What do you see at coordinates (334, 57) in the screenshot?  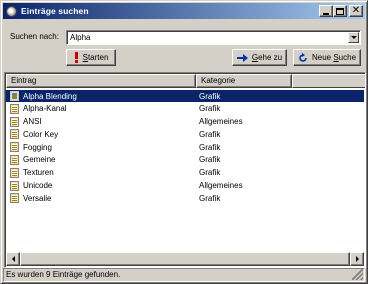 I see `new-search-button-label: Neue Suche` at bounding box center [334, 57].